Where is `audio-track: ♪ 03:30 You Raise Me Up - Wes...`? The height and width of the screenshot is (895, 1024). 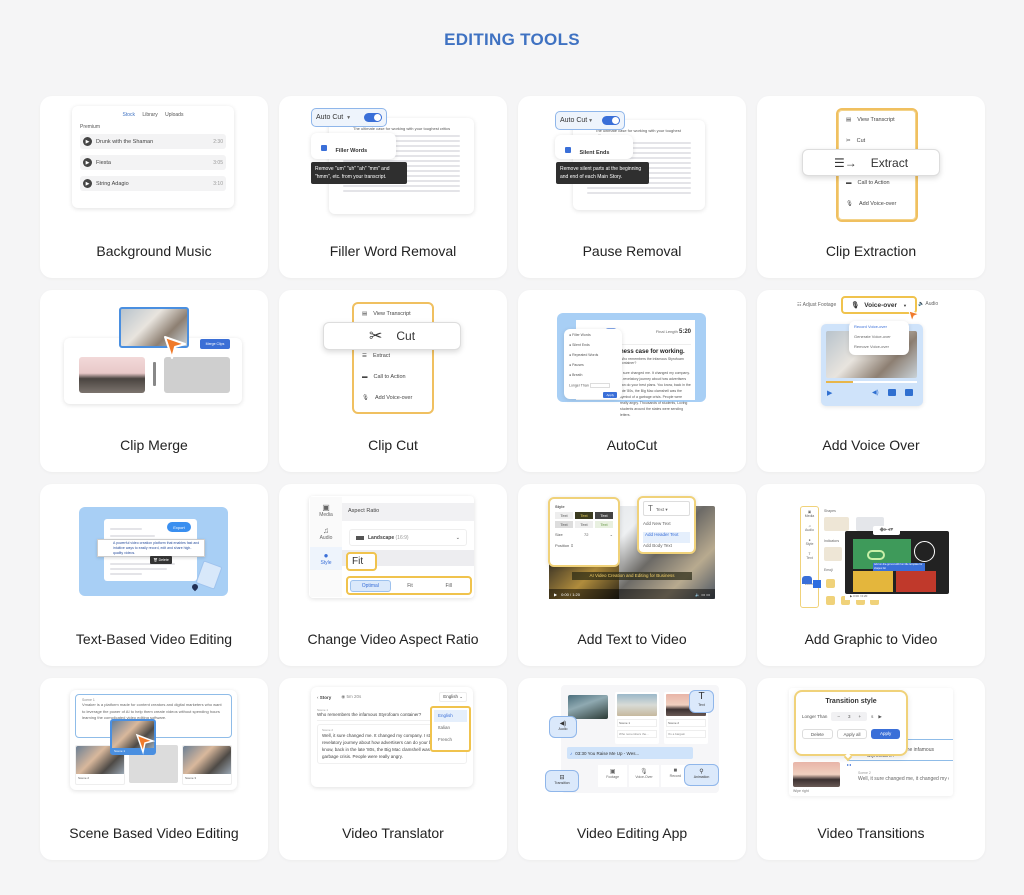 audio-track: ♪ 03:30 You Raise Me Up - Wes... is located at coordinates (630, 753).